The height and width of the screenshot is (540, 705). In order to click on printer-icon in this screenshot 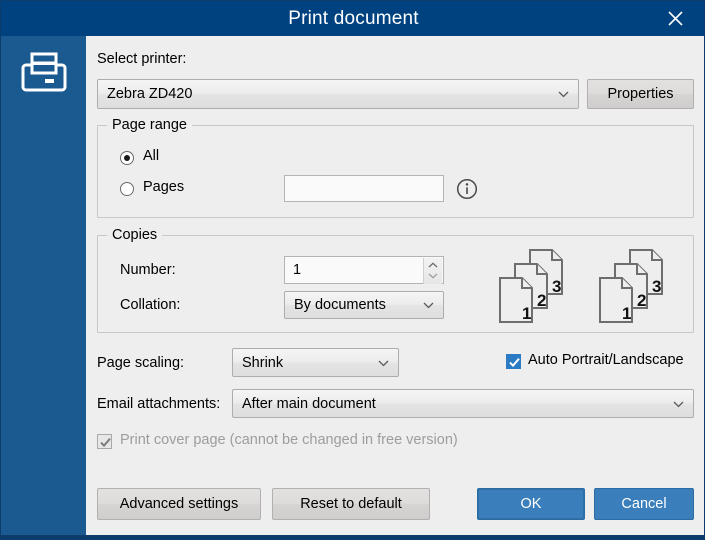, I will do `click(44, 77)`.